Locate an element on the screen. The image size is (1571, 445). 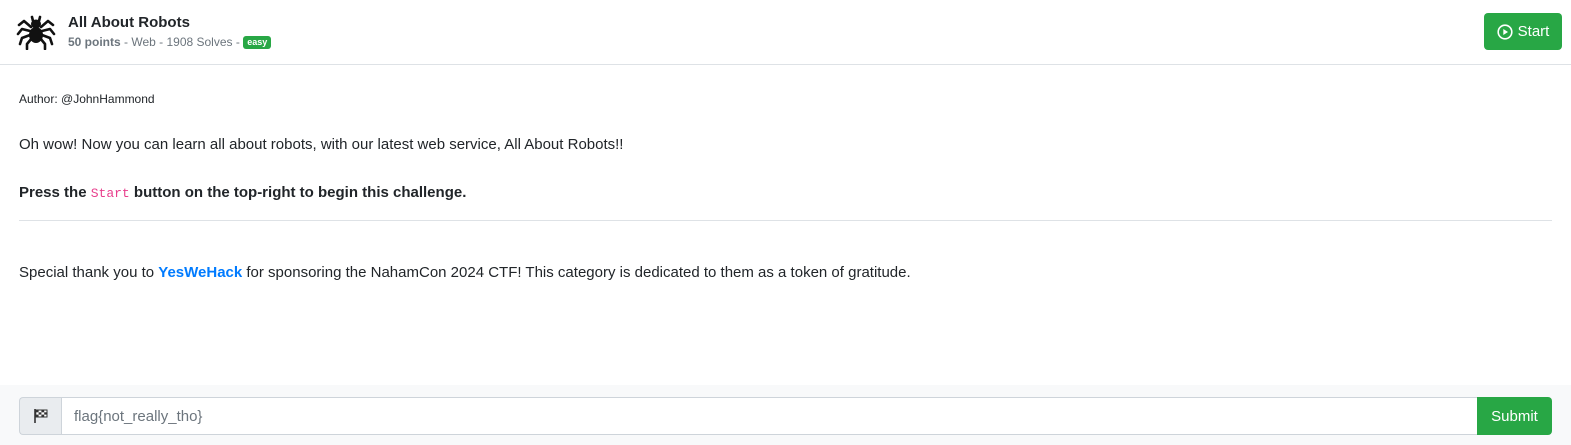
challenge-title: All About Robots is located at coordinates (129, 22).